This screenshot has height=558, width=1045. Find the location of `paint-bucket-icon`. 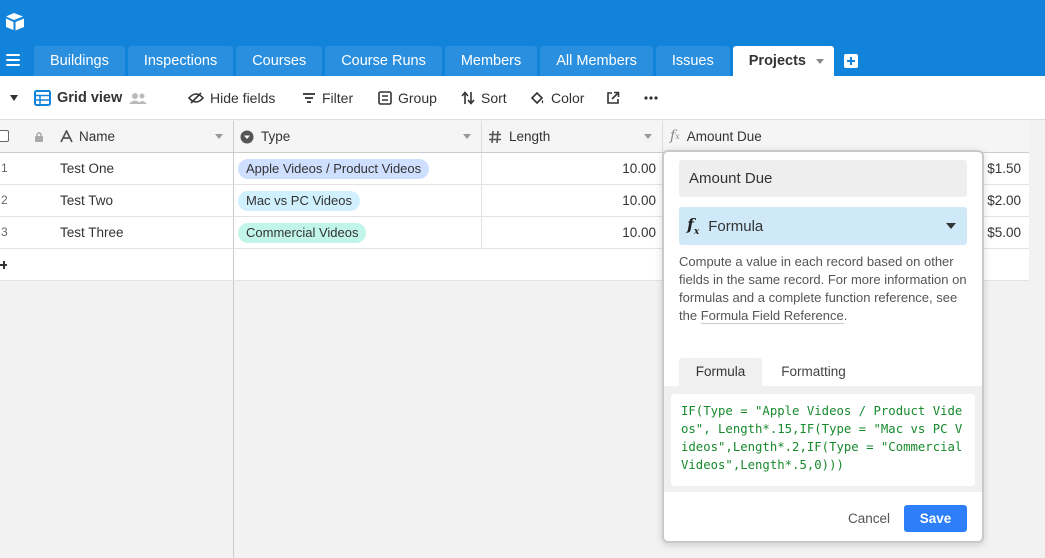

paint-bucket-icon is located at coordinates (537, 98).